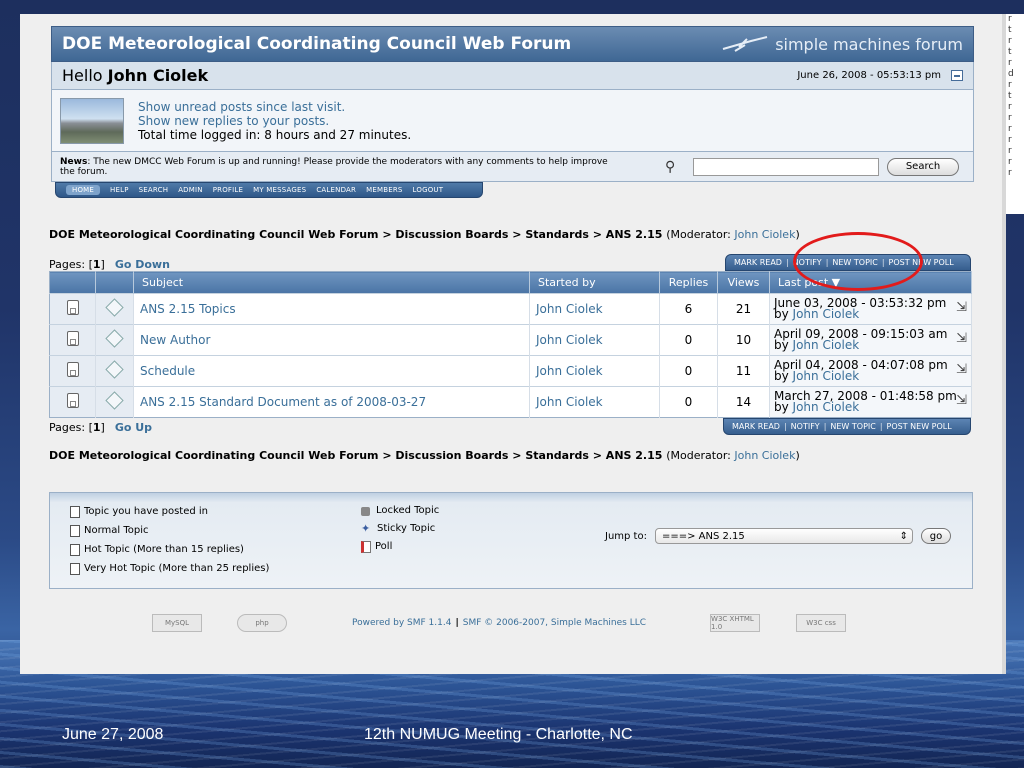 This screenshot has height=768, width=1024. I want to click on legend-poll: Poll, so click(400, 547).